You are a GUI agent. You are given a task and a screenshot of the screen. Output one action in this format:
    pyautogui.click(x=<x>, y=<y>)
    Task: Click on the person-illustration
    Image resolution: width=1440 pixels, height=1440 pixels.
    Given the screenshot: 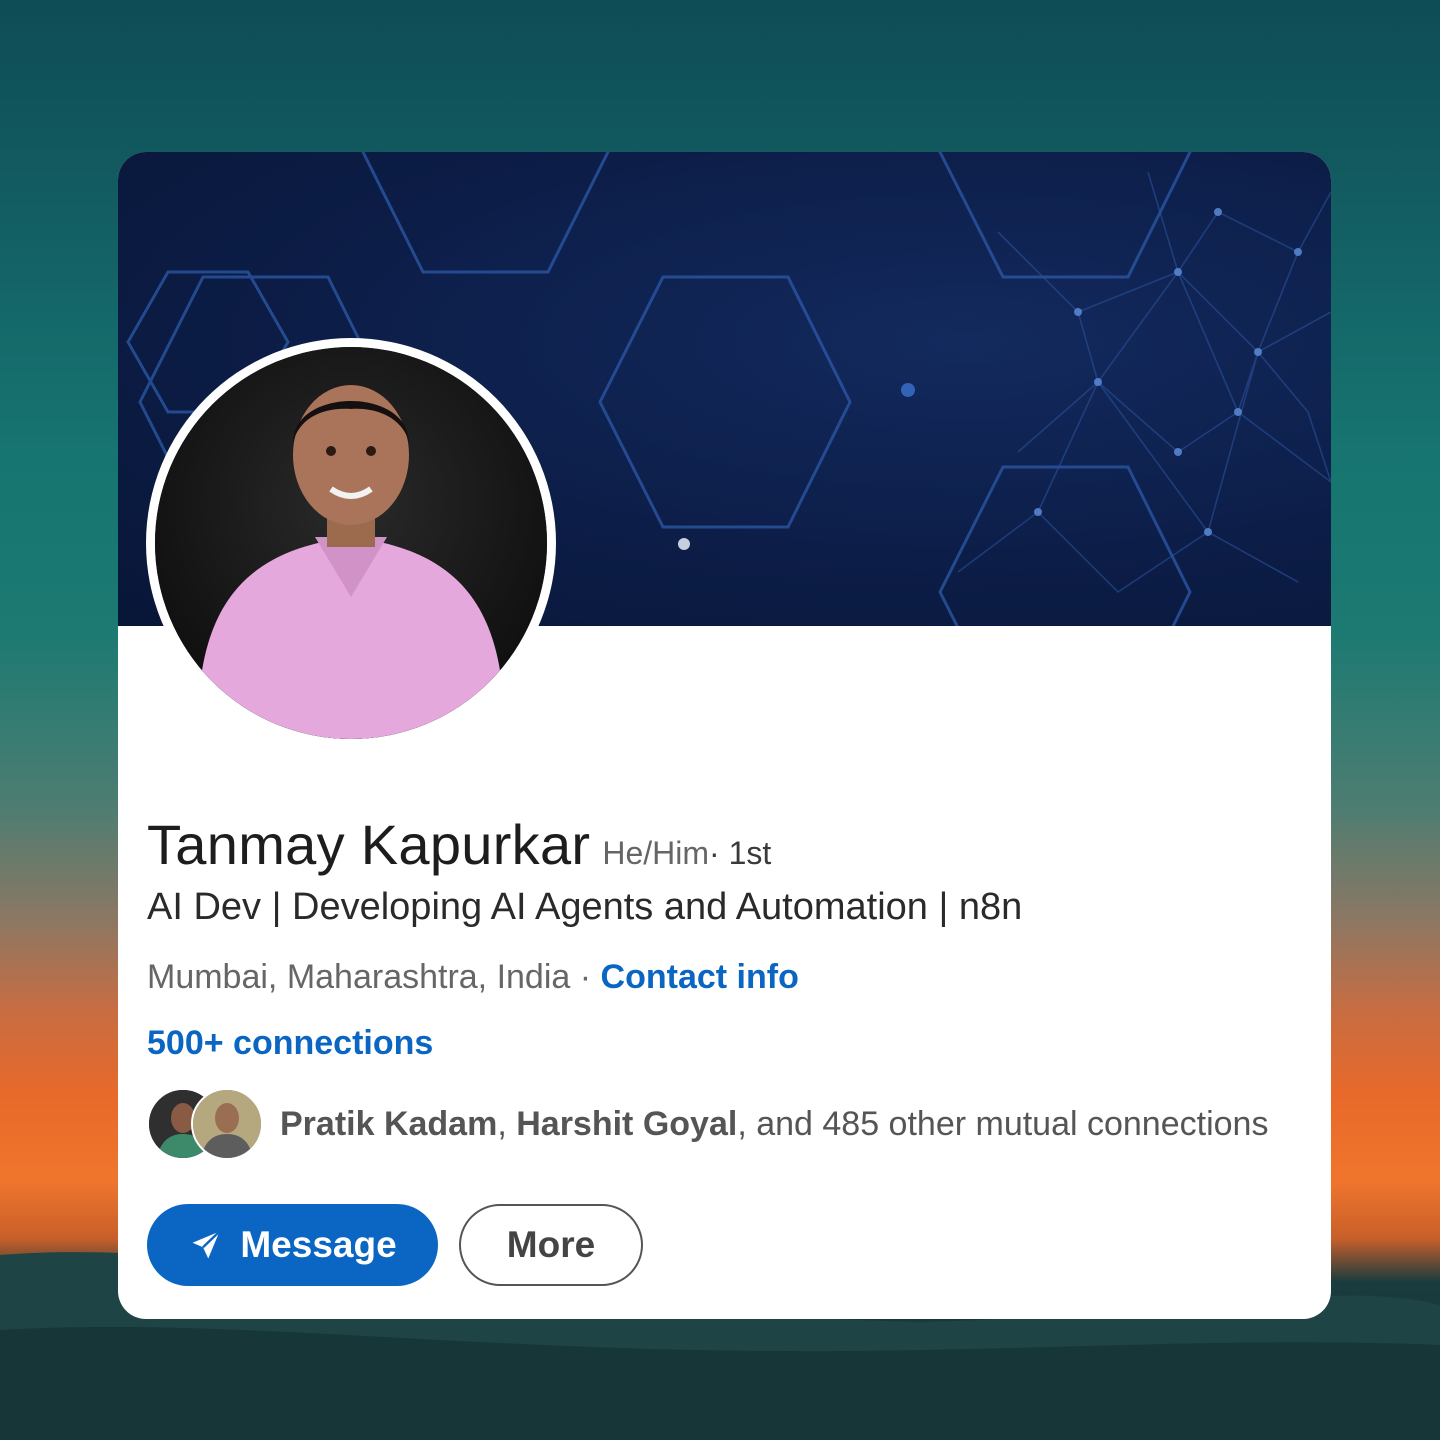 What is the action you would take?
    pyautogui.click(x=351, y=543)
    